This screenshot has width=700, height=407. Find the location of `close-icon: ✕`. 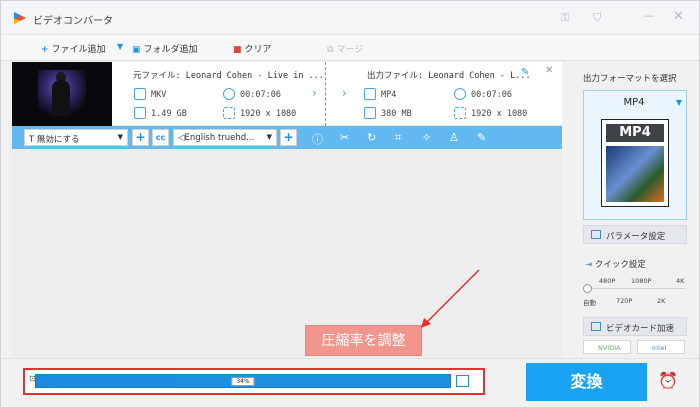

close-icon: ✕ is located at coordinates (678, 16).